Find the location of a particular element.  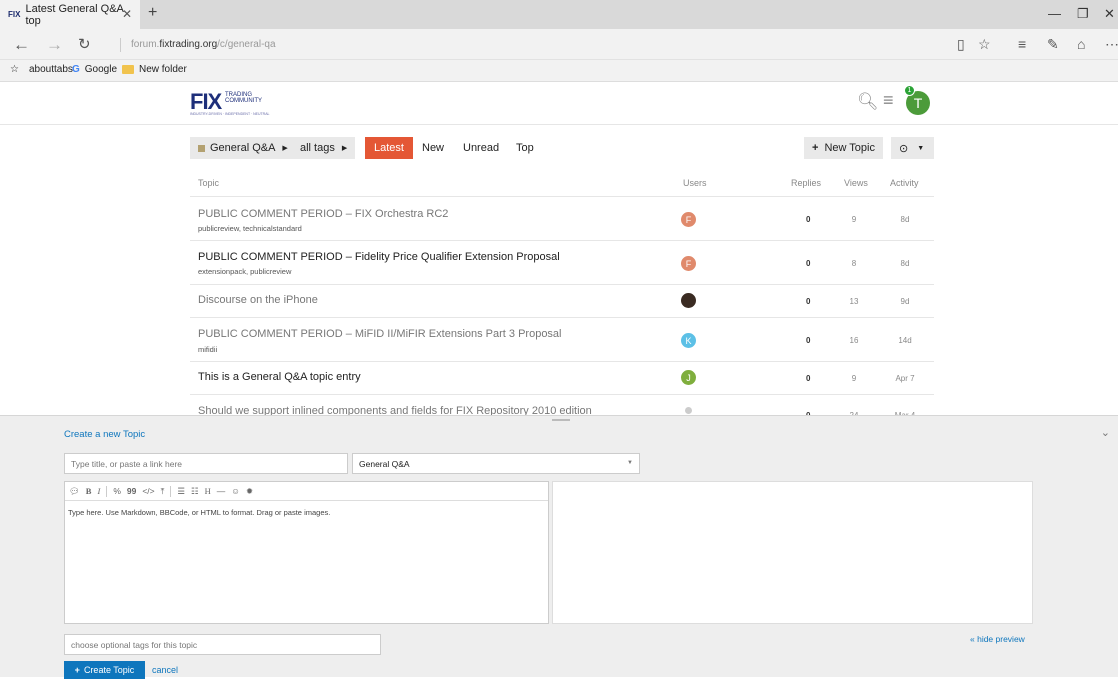

minimize-icon: — is located at coordinates (1054, 13).